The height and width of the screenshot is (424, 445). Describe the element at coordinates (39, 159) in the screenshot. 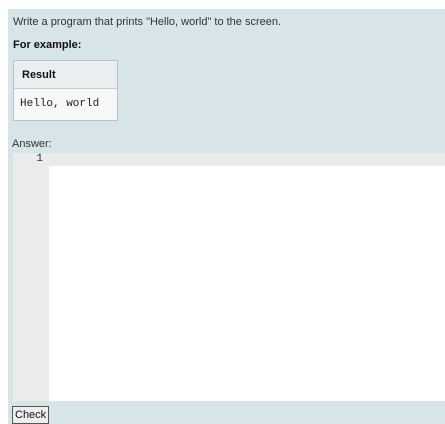

I see `line-number: 1` at that location.